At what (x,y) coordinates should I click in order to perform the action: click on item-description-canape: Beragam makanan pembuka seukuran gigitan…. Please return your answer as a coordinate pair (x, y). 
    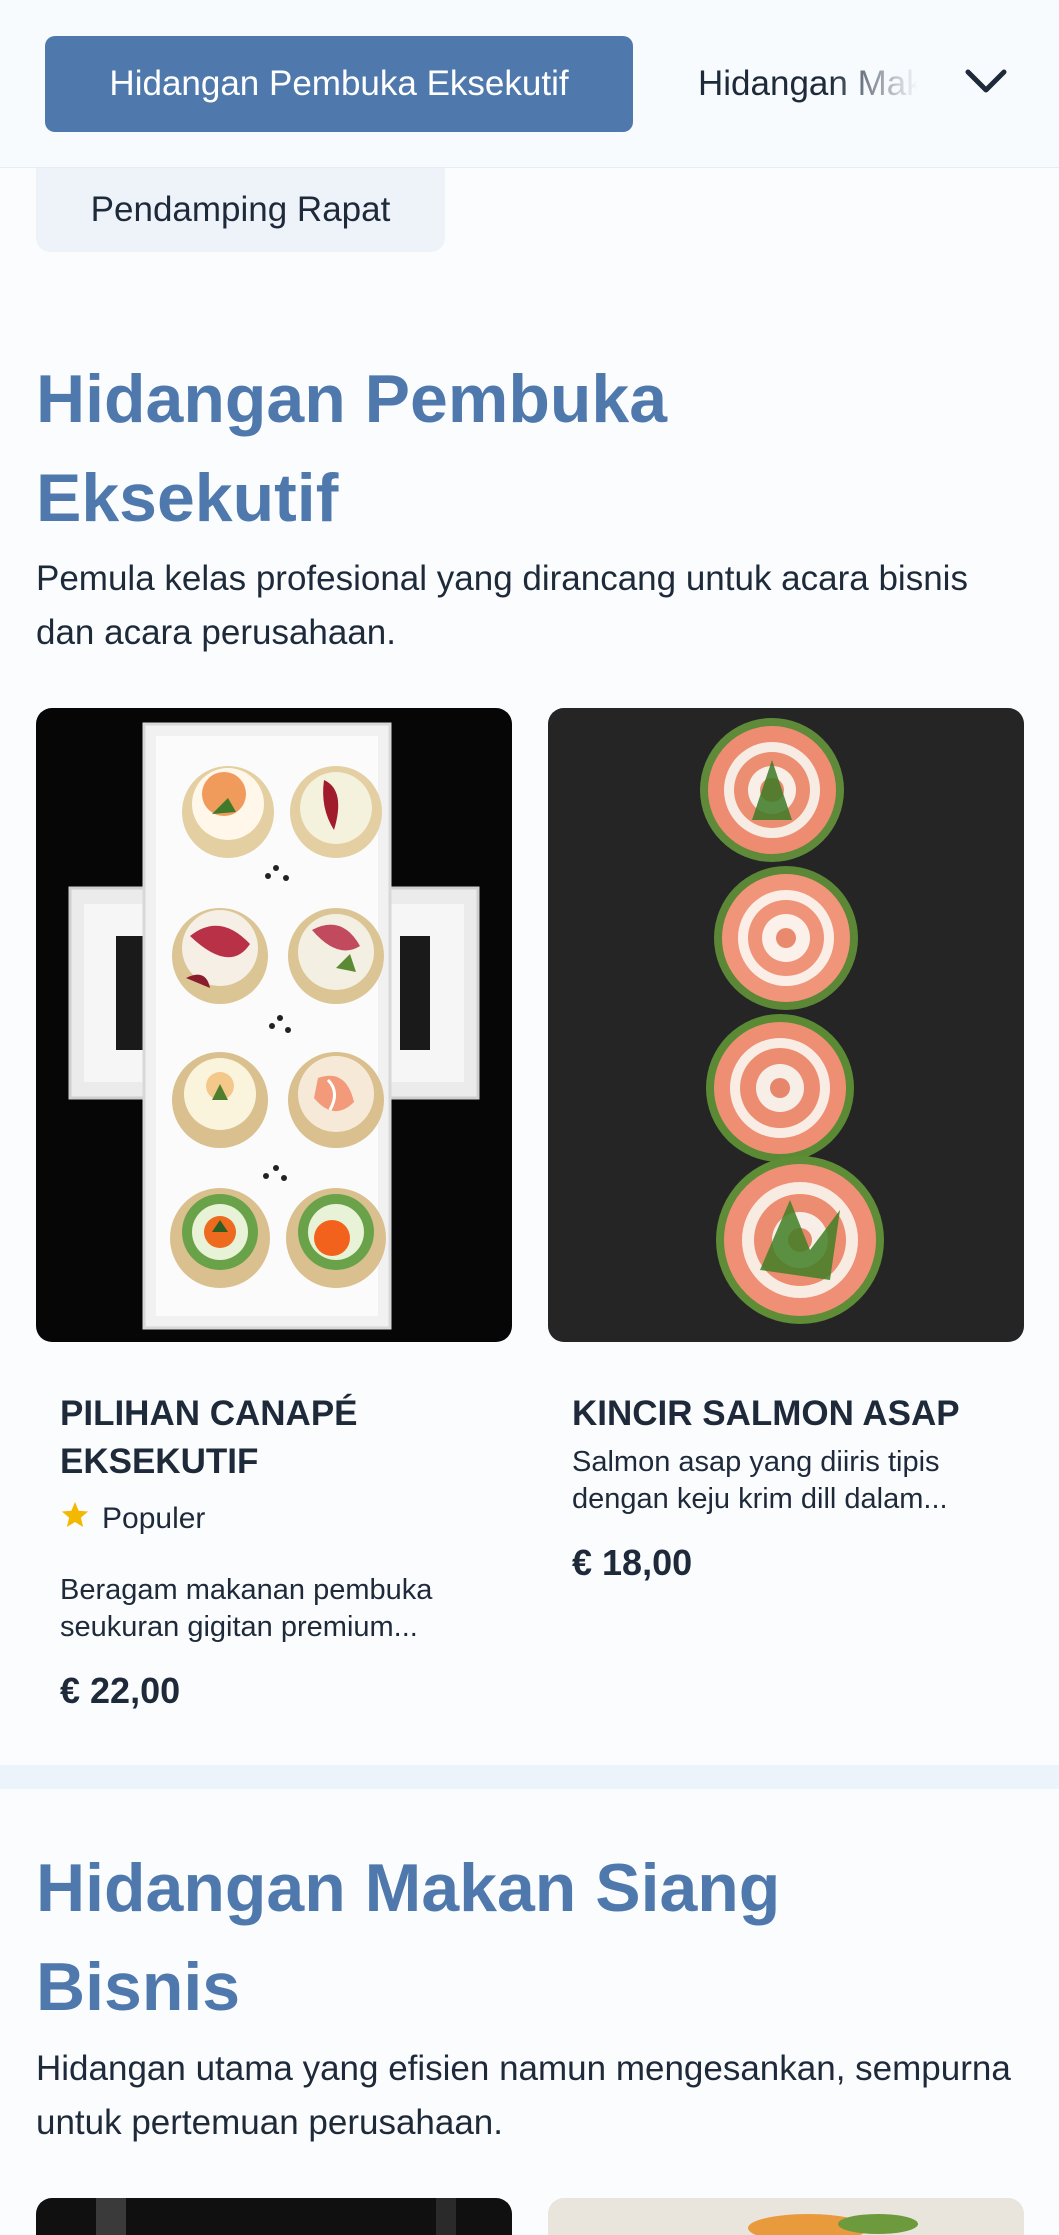
    Looking at the image, I should click on (246, 1608).